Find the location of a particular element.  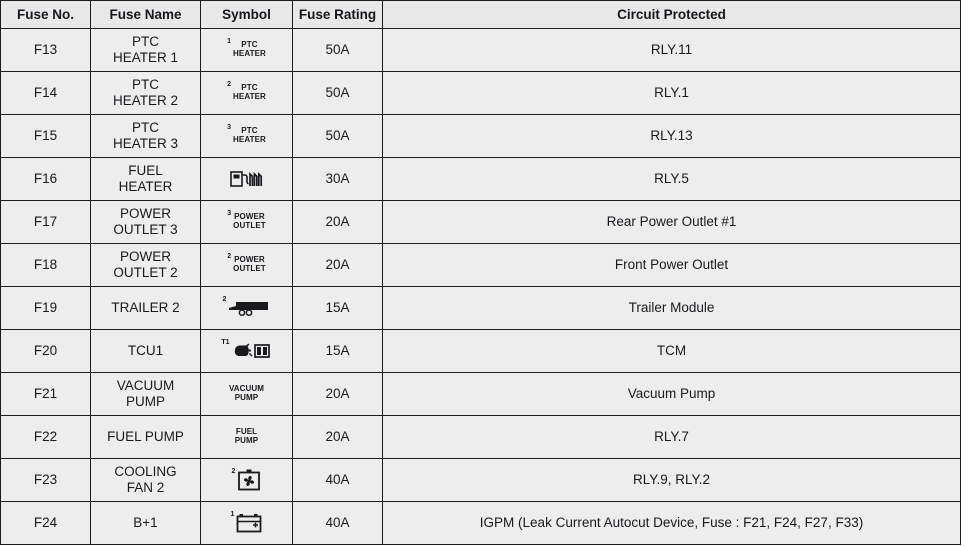

fuse-name-line: FUEL is located at coordinates (145, 171).